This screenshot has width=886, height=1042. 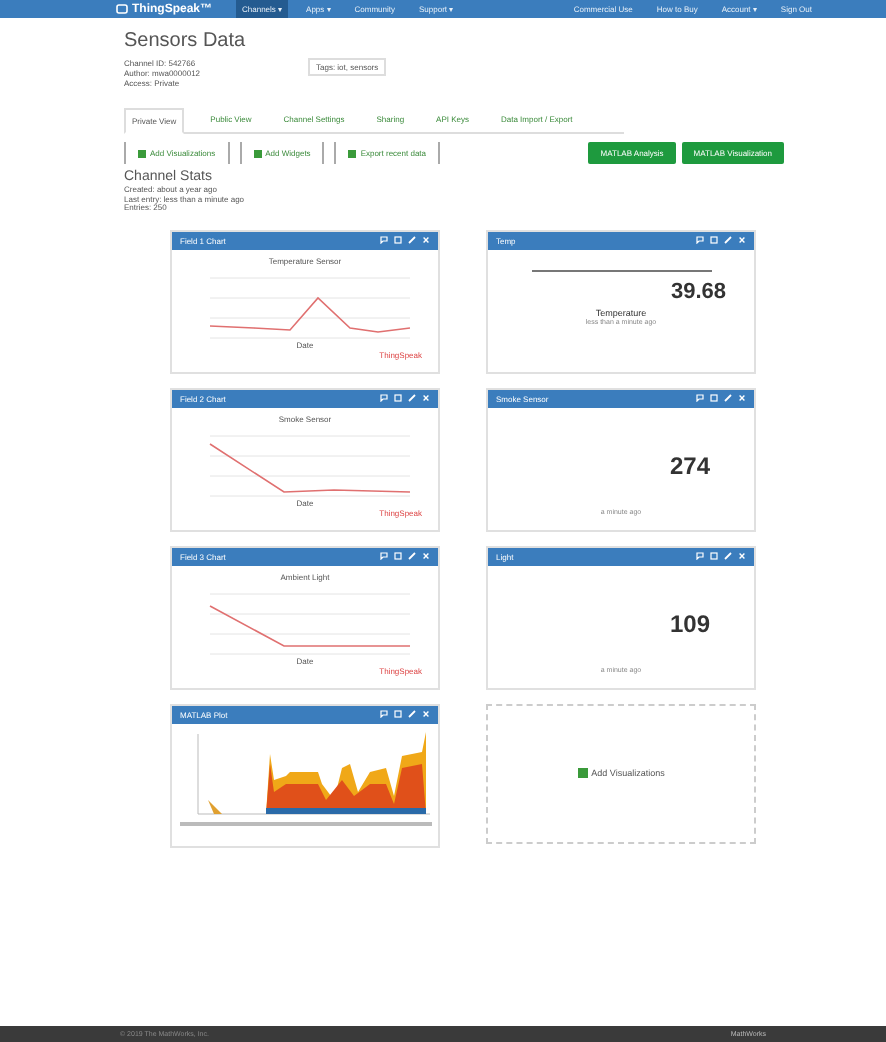 What do you see at coordinates (689, 623) in the screenshot?
I see `numeric-value: 109` at bounding box center [689, 623].